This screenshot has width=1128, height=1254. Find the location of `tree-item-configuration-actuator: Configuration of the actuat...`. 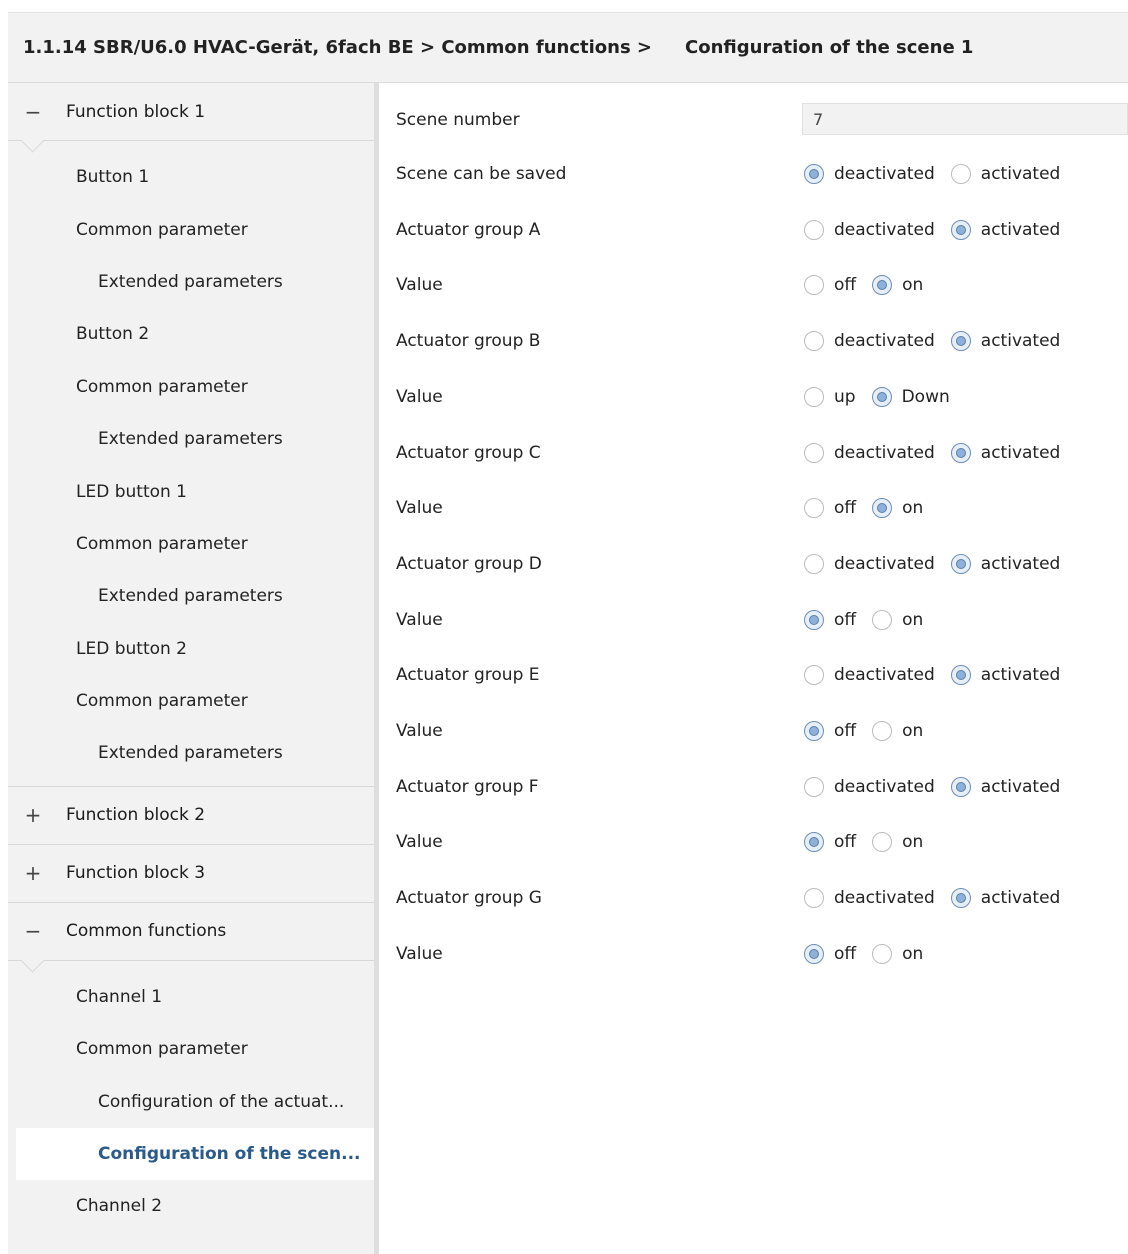

tree-item-configuration-actuator: Configuration of the actuat... is located at coordinates (191, 1101).